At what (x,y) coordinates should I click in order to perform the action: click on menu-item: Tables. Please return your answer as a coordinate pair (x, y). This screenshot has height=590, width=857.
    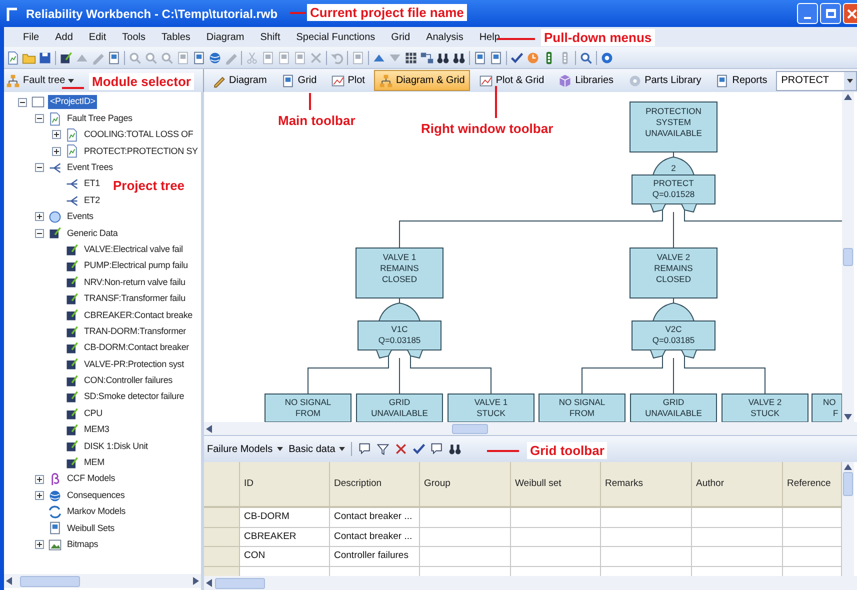
    Looking at the image, I should click on (176, 37).